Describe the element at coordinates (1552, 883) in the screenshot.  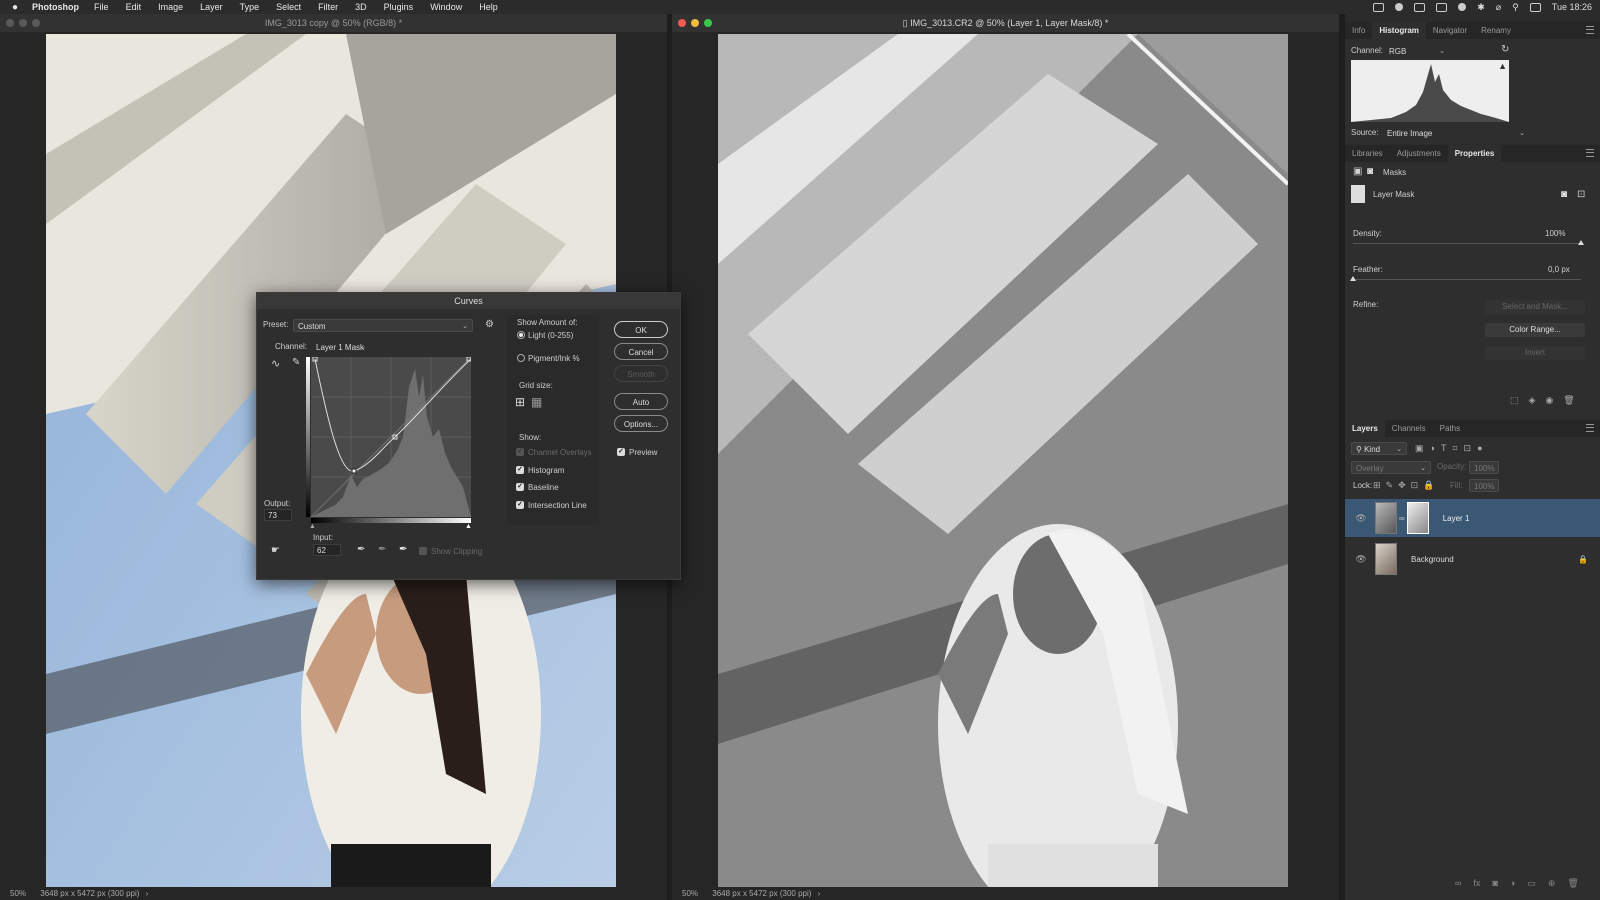
I see `new-layer-icon: ⊕` at that location.